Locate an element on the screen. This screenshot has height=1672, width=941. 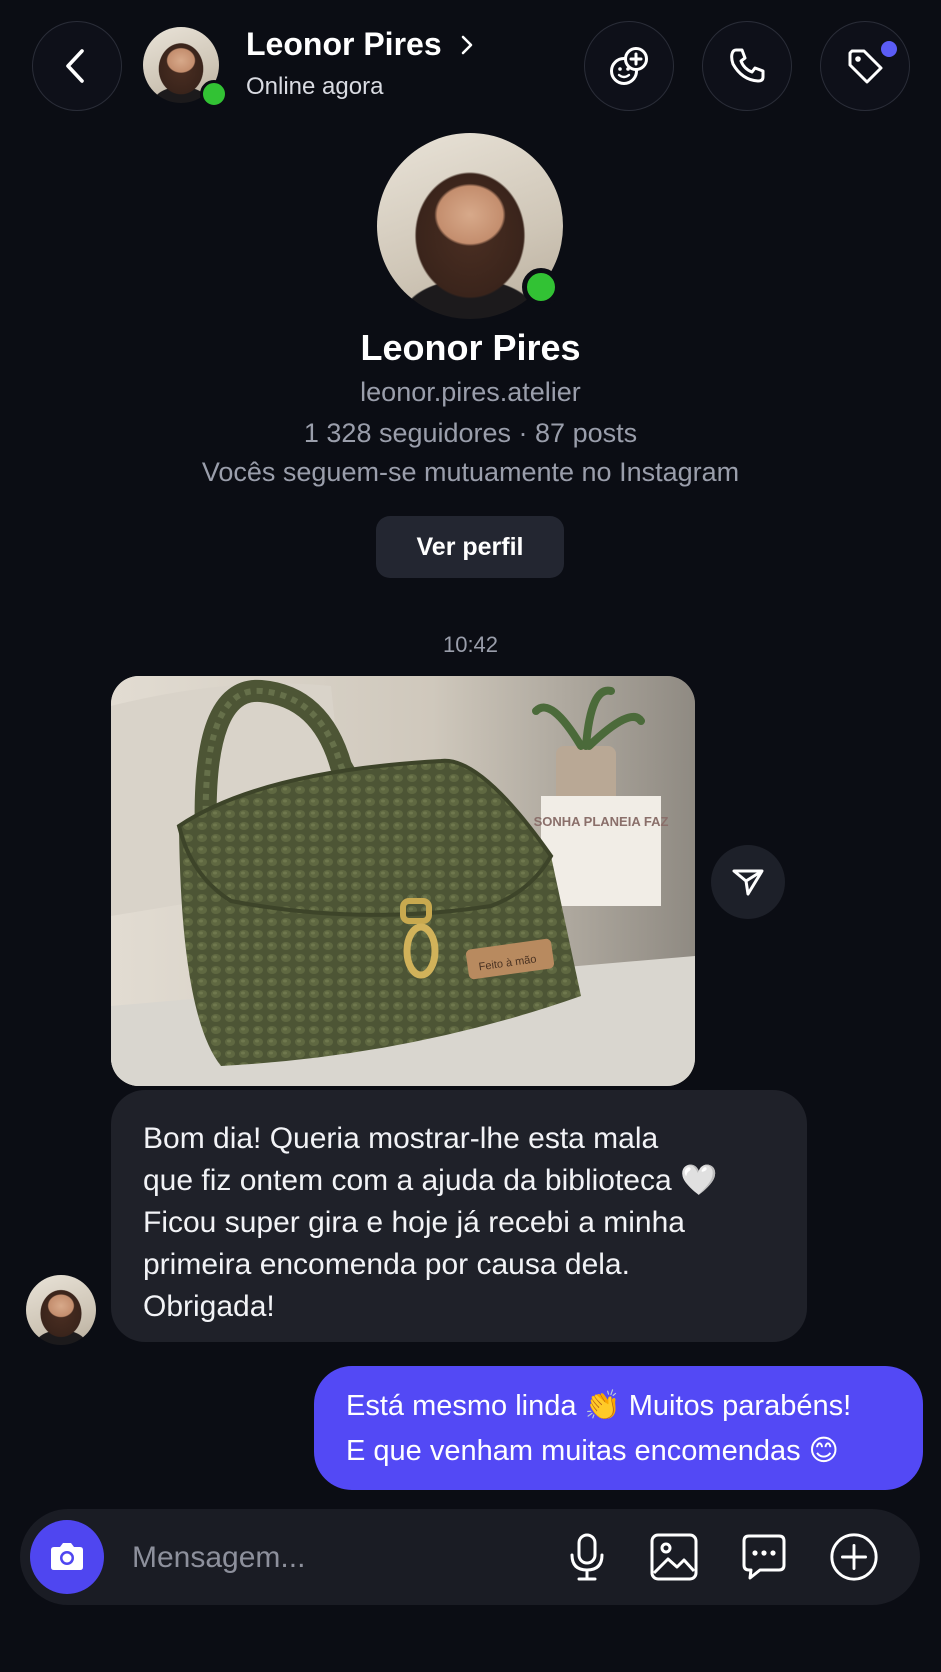
chat-bubble-icon is located at coordinates (764, 1557).